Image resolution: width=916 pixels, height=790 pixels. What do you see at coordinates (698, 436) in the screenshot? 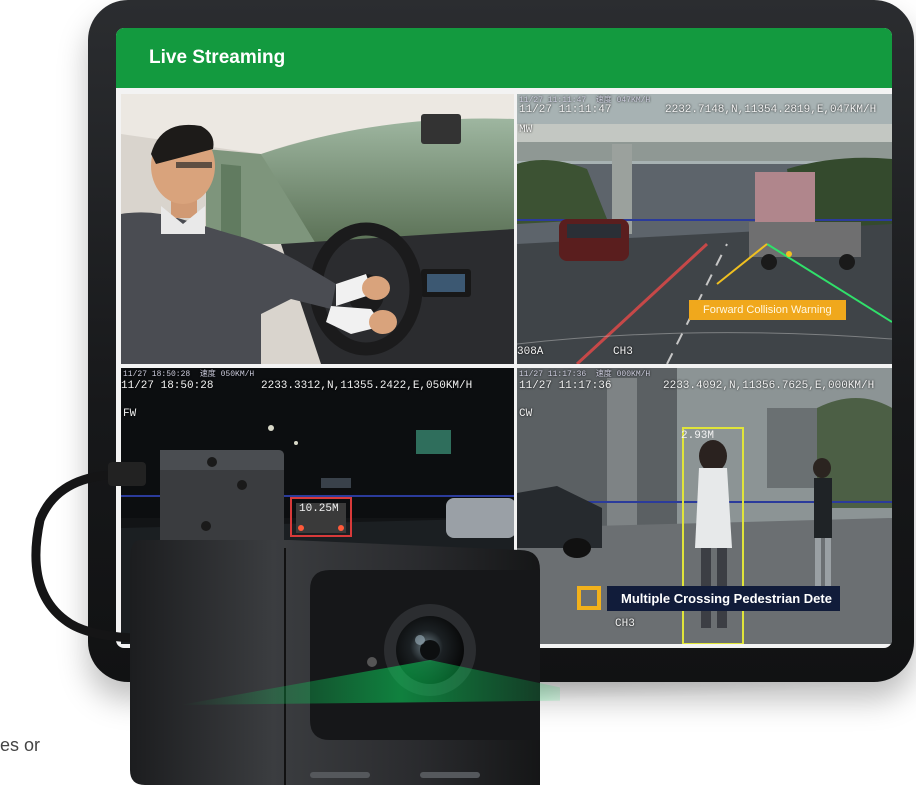
I see `pedestrian-distance: 2.93M` at bounding box center [698, 436].